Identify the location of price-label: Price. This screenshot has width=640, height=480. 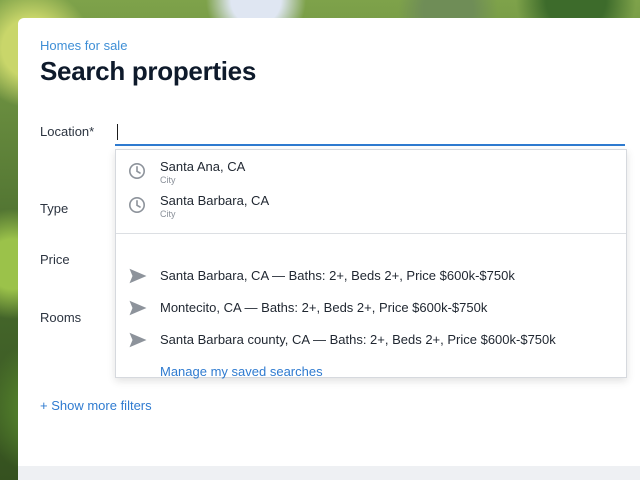
(55, 259).